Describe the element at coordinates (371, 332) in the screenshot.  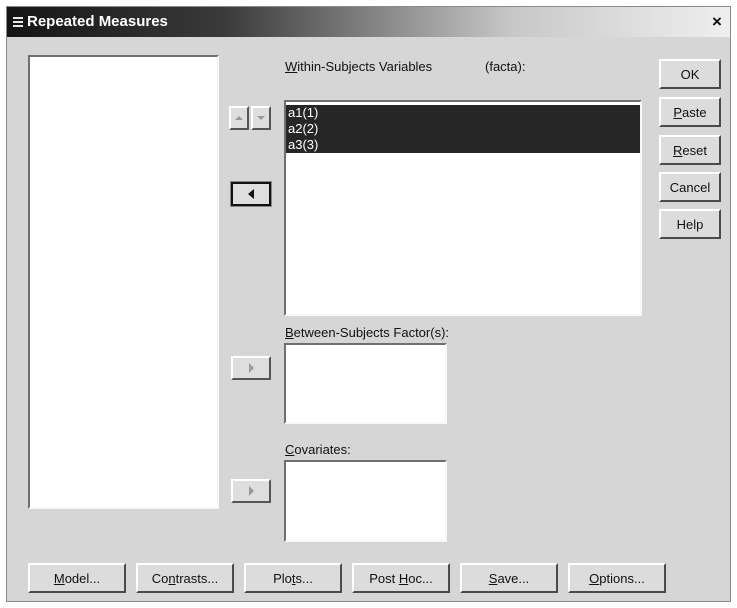
I see `between-label-text: etween-Subjects Factor(s):` at that location.